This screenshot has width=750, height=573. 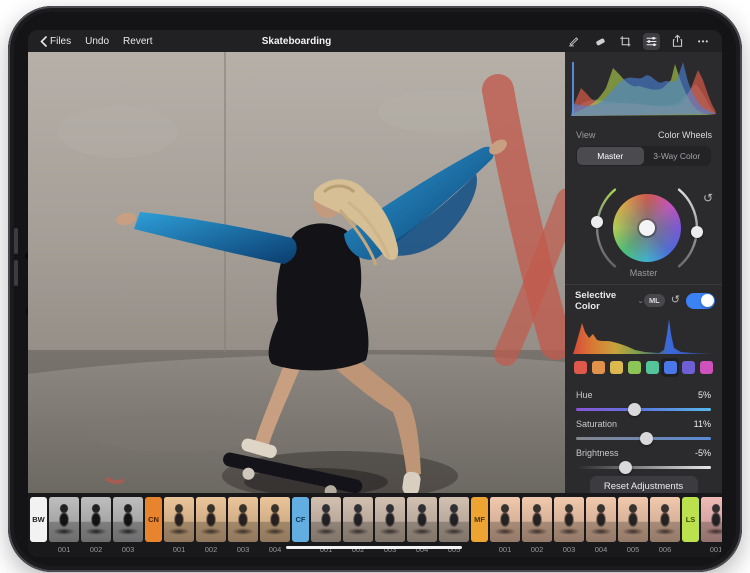 I want to click on color-wheel-area, so click(x=643, y=220).